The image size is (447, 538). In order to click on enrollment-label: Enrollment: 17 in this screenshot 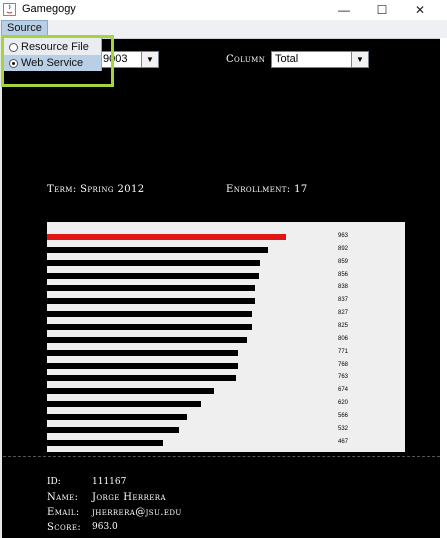, I will do `click(267, 189)`.